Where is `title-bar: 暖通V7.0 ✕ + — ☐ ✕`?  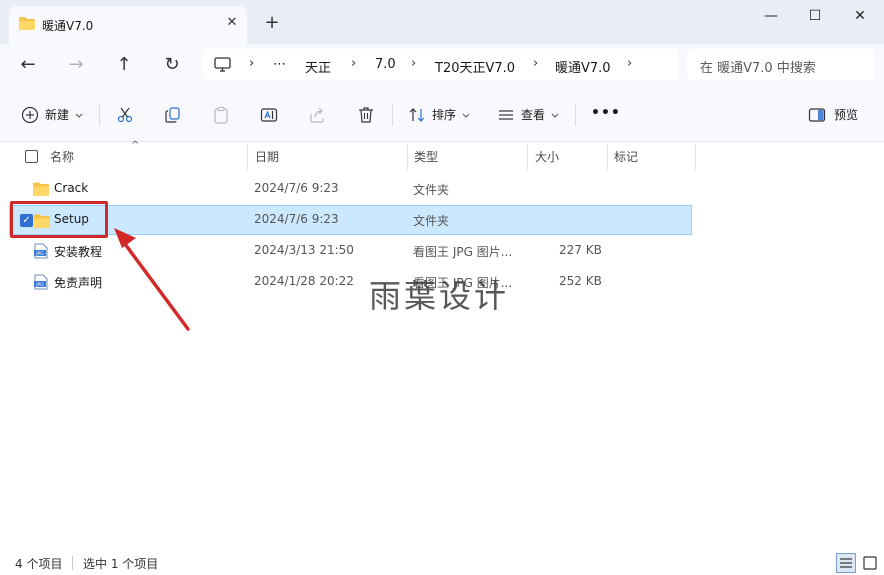 title-bar: 暖通V7.0 ✕ + — ☐ ✕ is located at coordinates (442, 22).